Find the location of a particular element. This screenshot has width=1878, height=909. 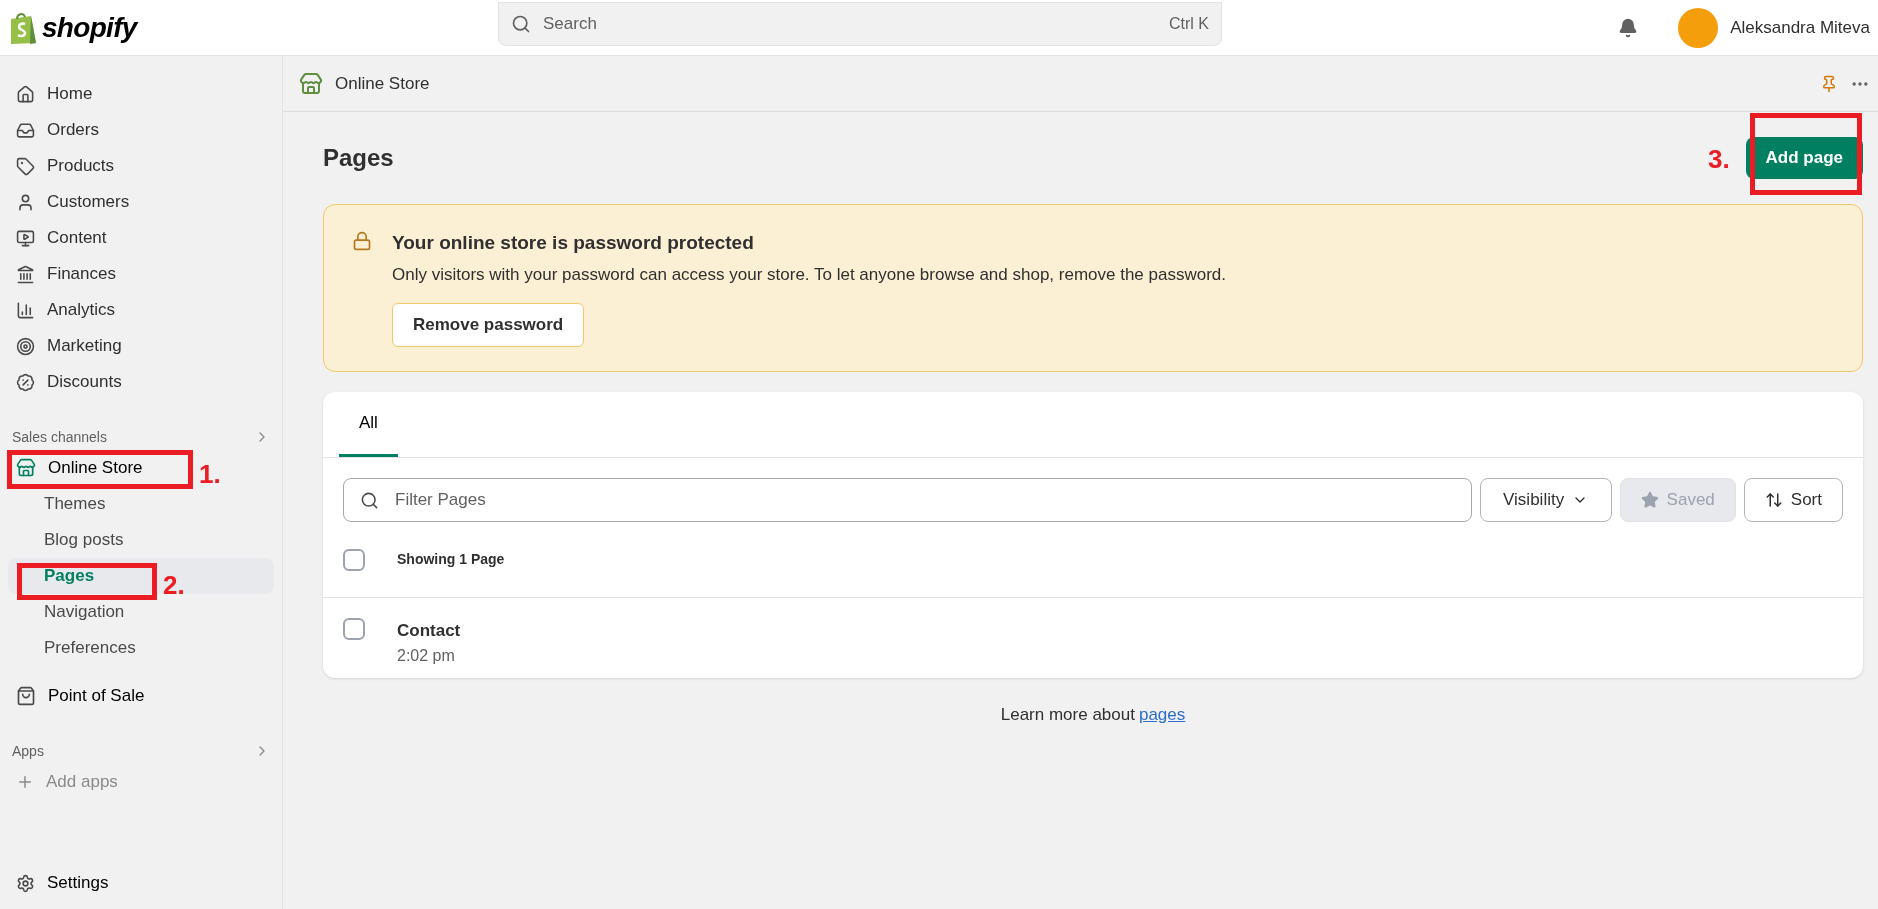

nav-item: Customers is located at coordinates (141, 202).